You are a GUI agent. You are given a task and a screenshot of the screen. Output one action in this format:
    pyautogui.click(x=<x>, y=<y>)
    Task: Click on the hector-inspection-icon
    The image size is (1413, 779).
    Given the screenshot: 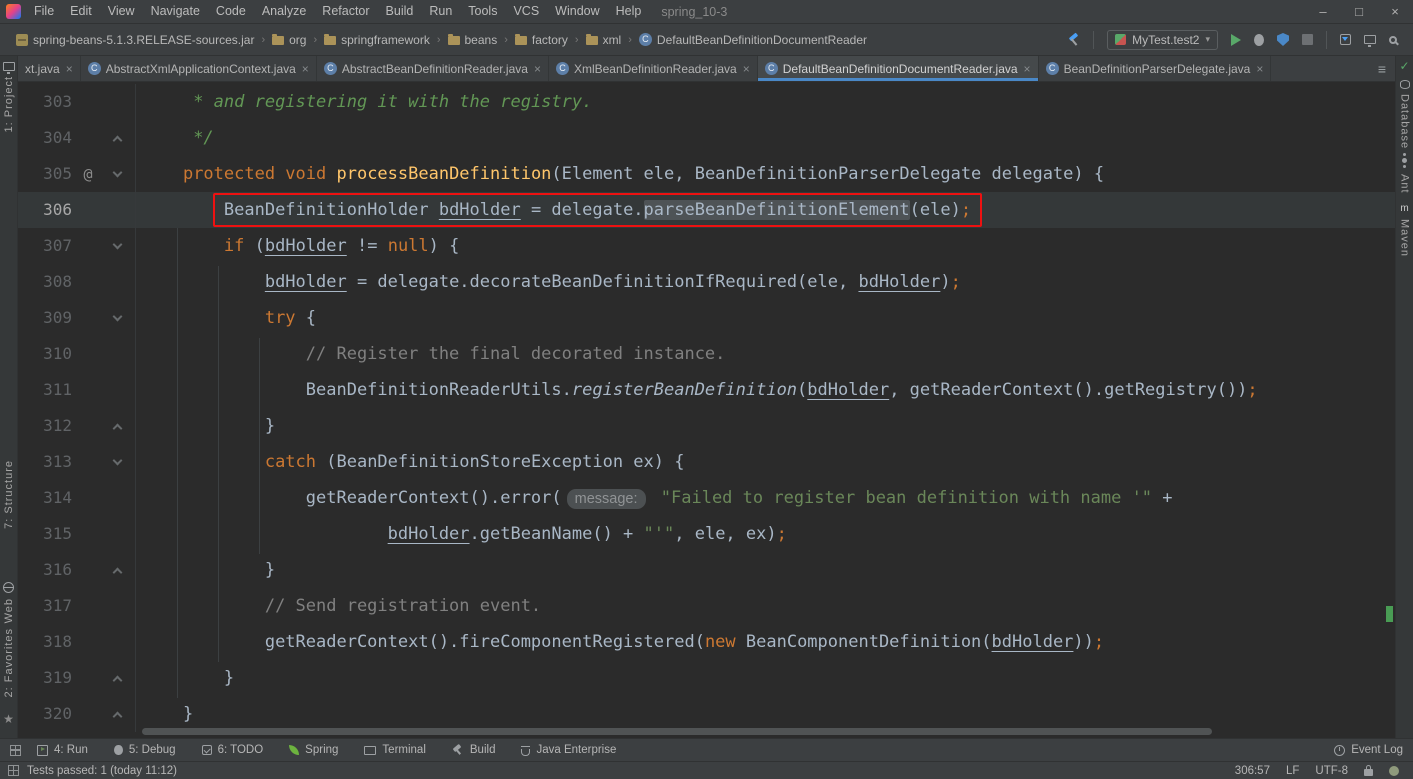 What is the action you would take?
    pyautogui.click(x=1394, y=770)
    